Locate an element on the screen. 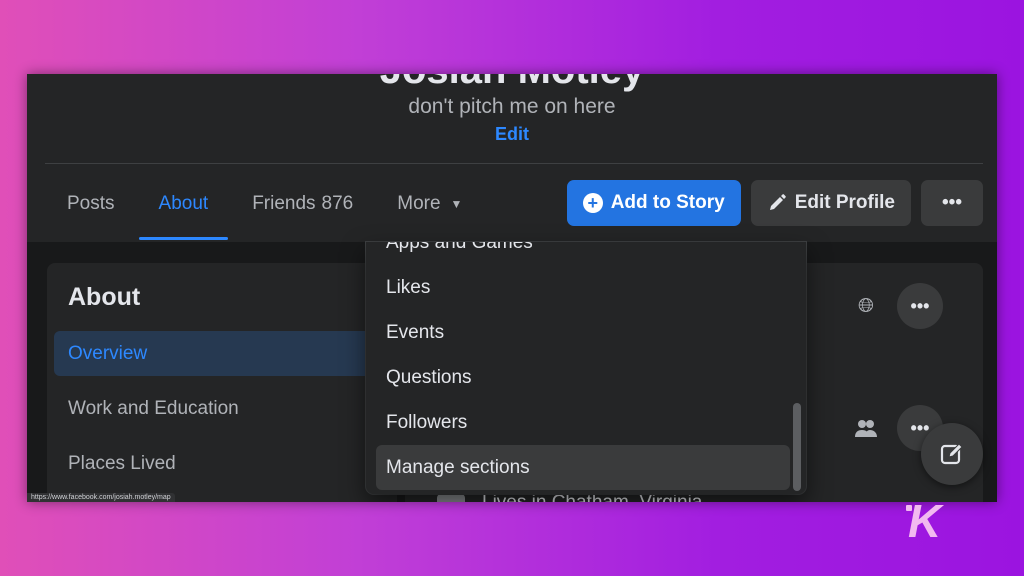 The width and height of the screenshot is (1024, 576). new-message-button is located at coordinates (952, 454).